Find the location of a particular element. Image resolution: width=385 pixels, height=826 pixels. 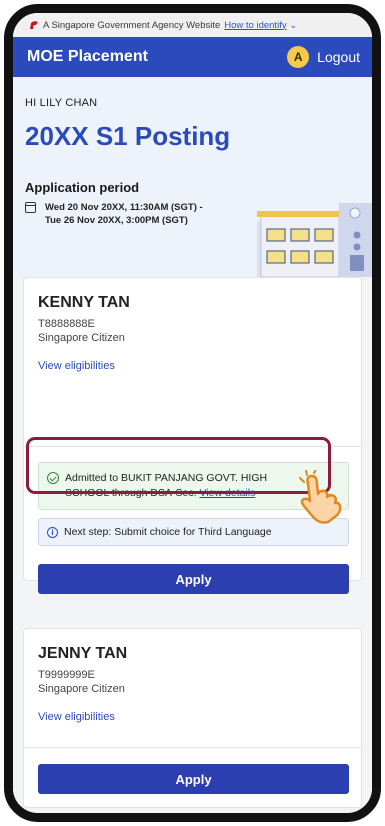

page-title: 20XX S1 Posting is located at coordinates (128, 136).